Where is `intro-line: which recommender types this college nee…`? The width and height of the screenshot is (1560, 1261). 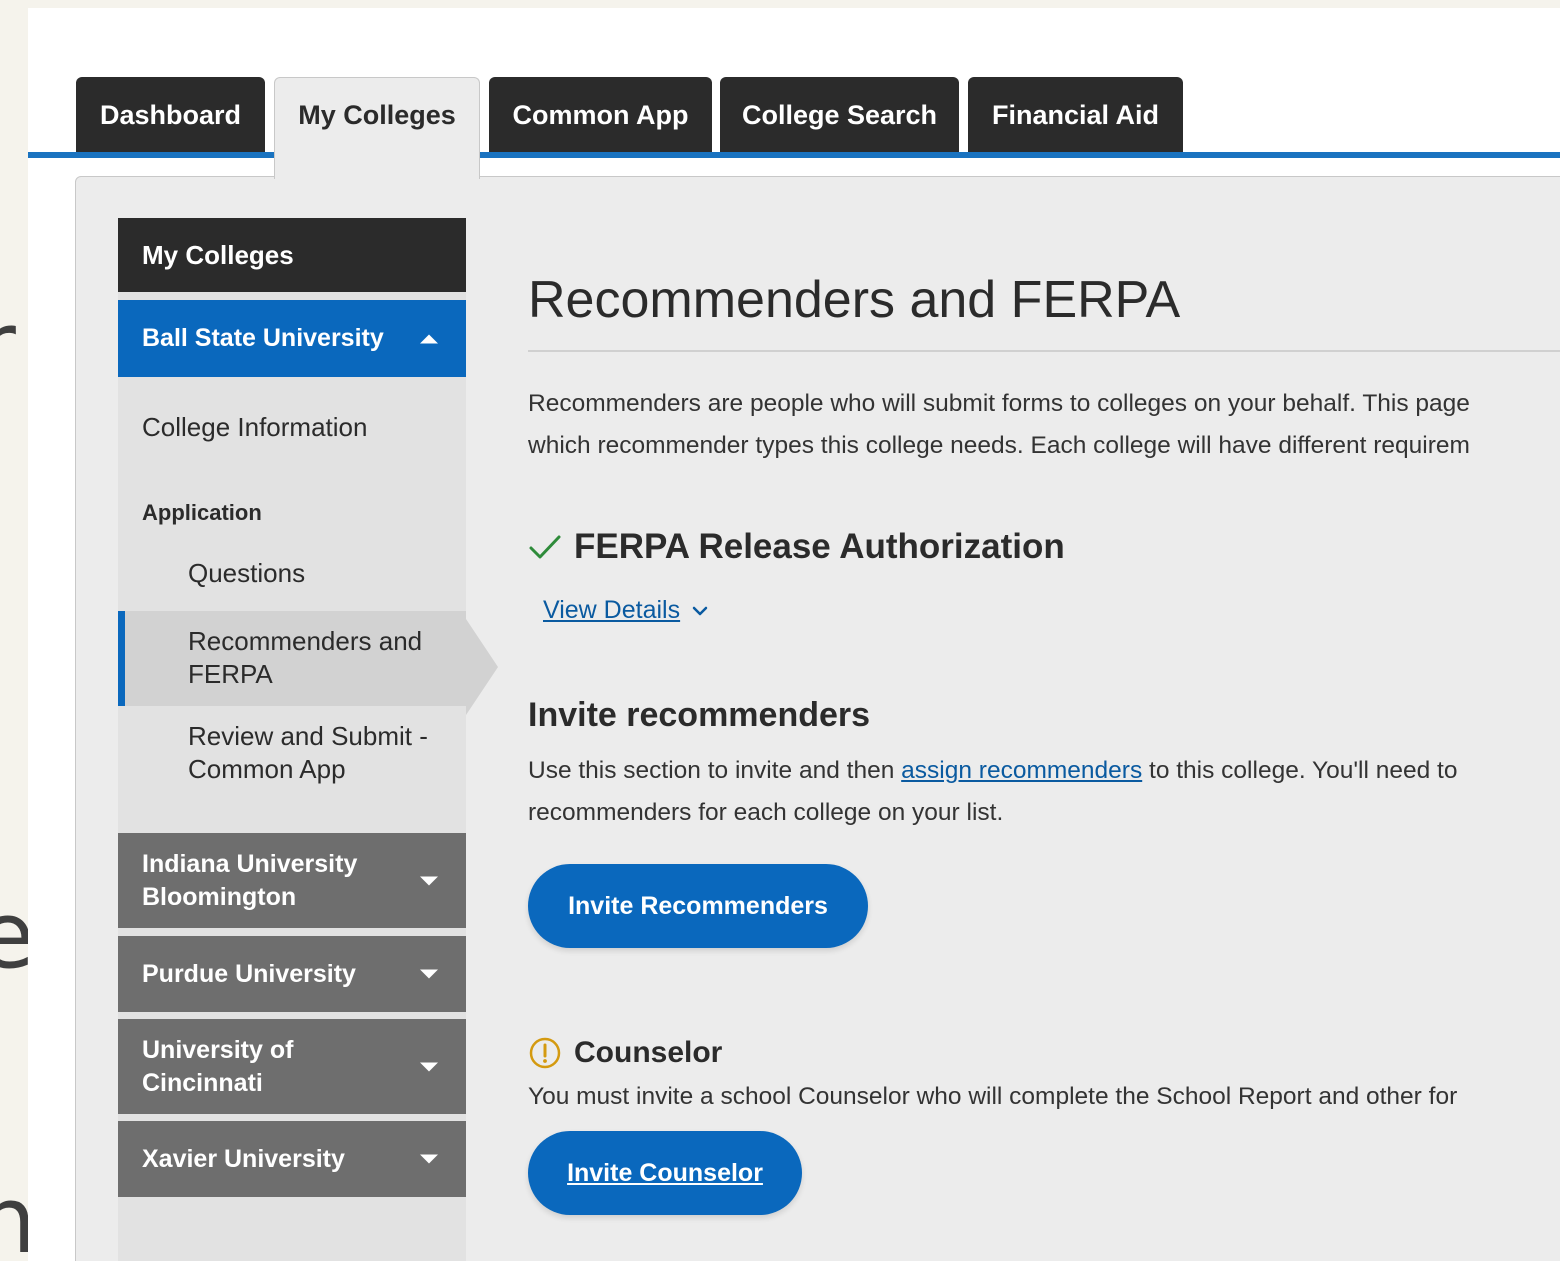 intro-line: which recommender types this college nee… is located at coordinates (999, 445).